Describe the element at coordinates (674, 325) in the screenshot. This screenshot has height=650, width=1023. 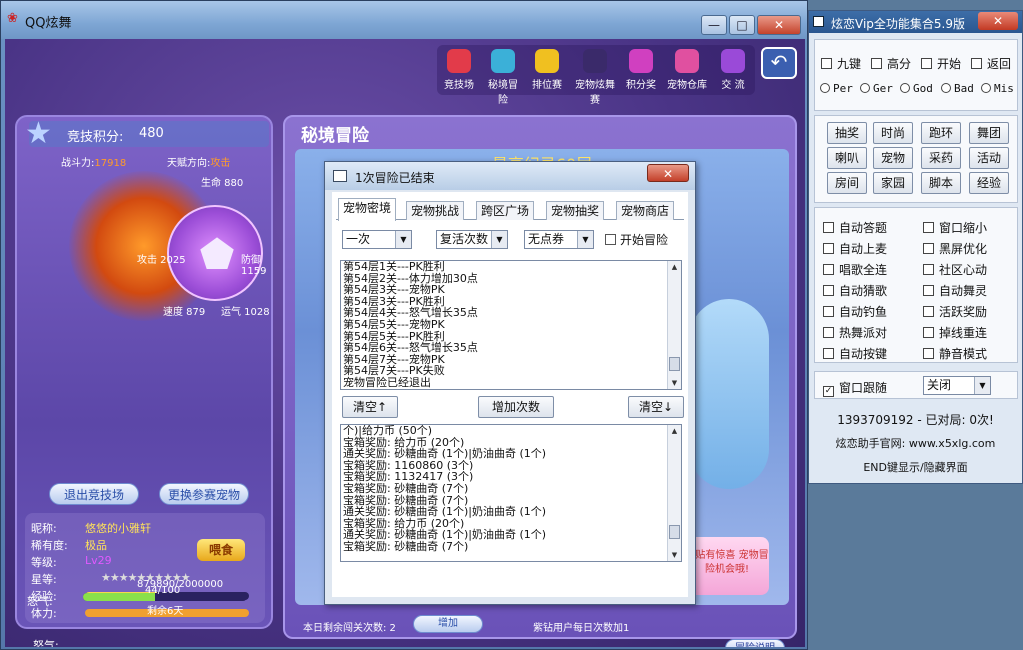
I see `log-top-scrollbar: ▲ ▼` at that location.